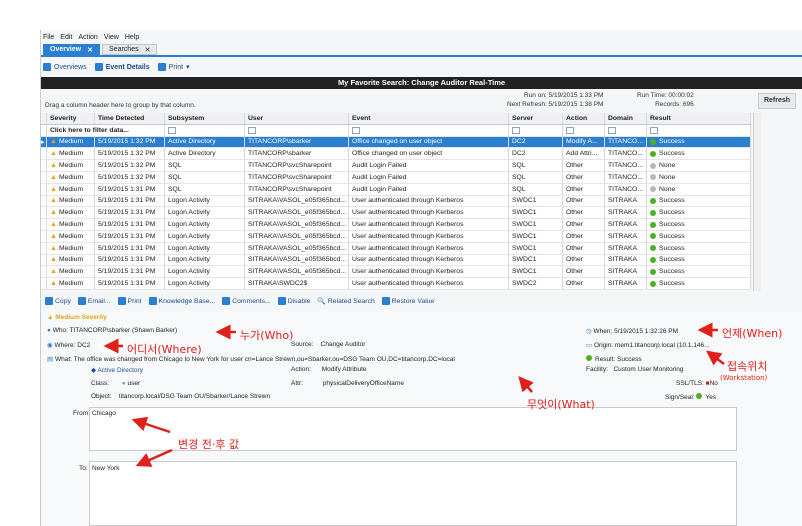  Describe the element at coordinates (151, 425) in the screenshot. I see `from-arrow` at that location.